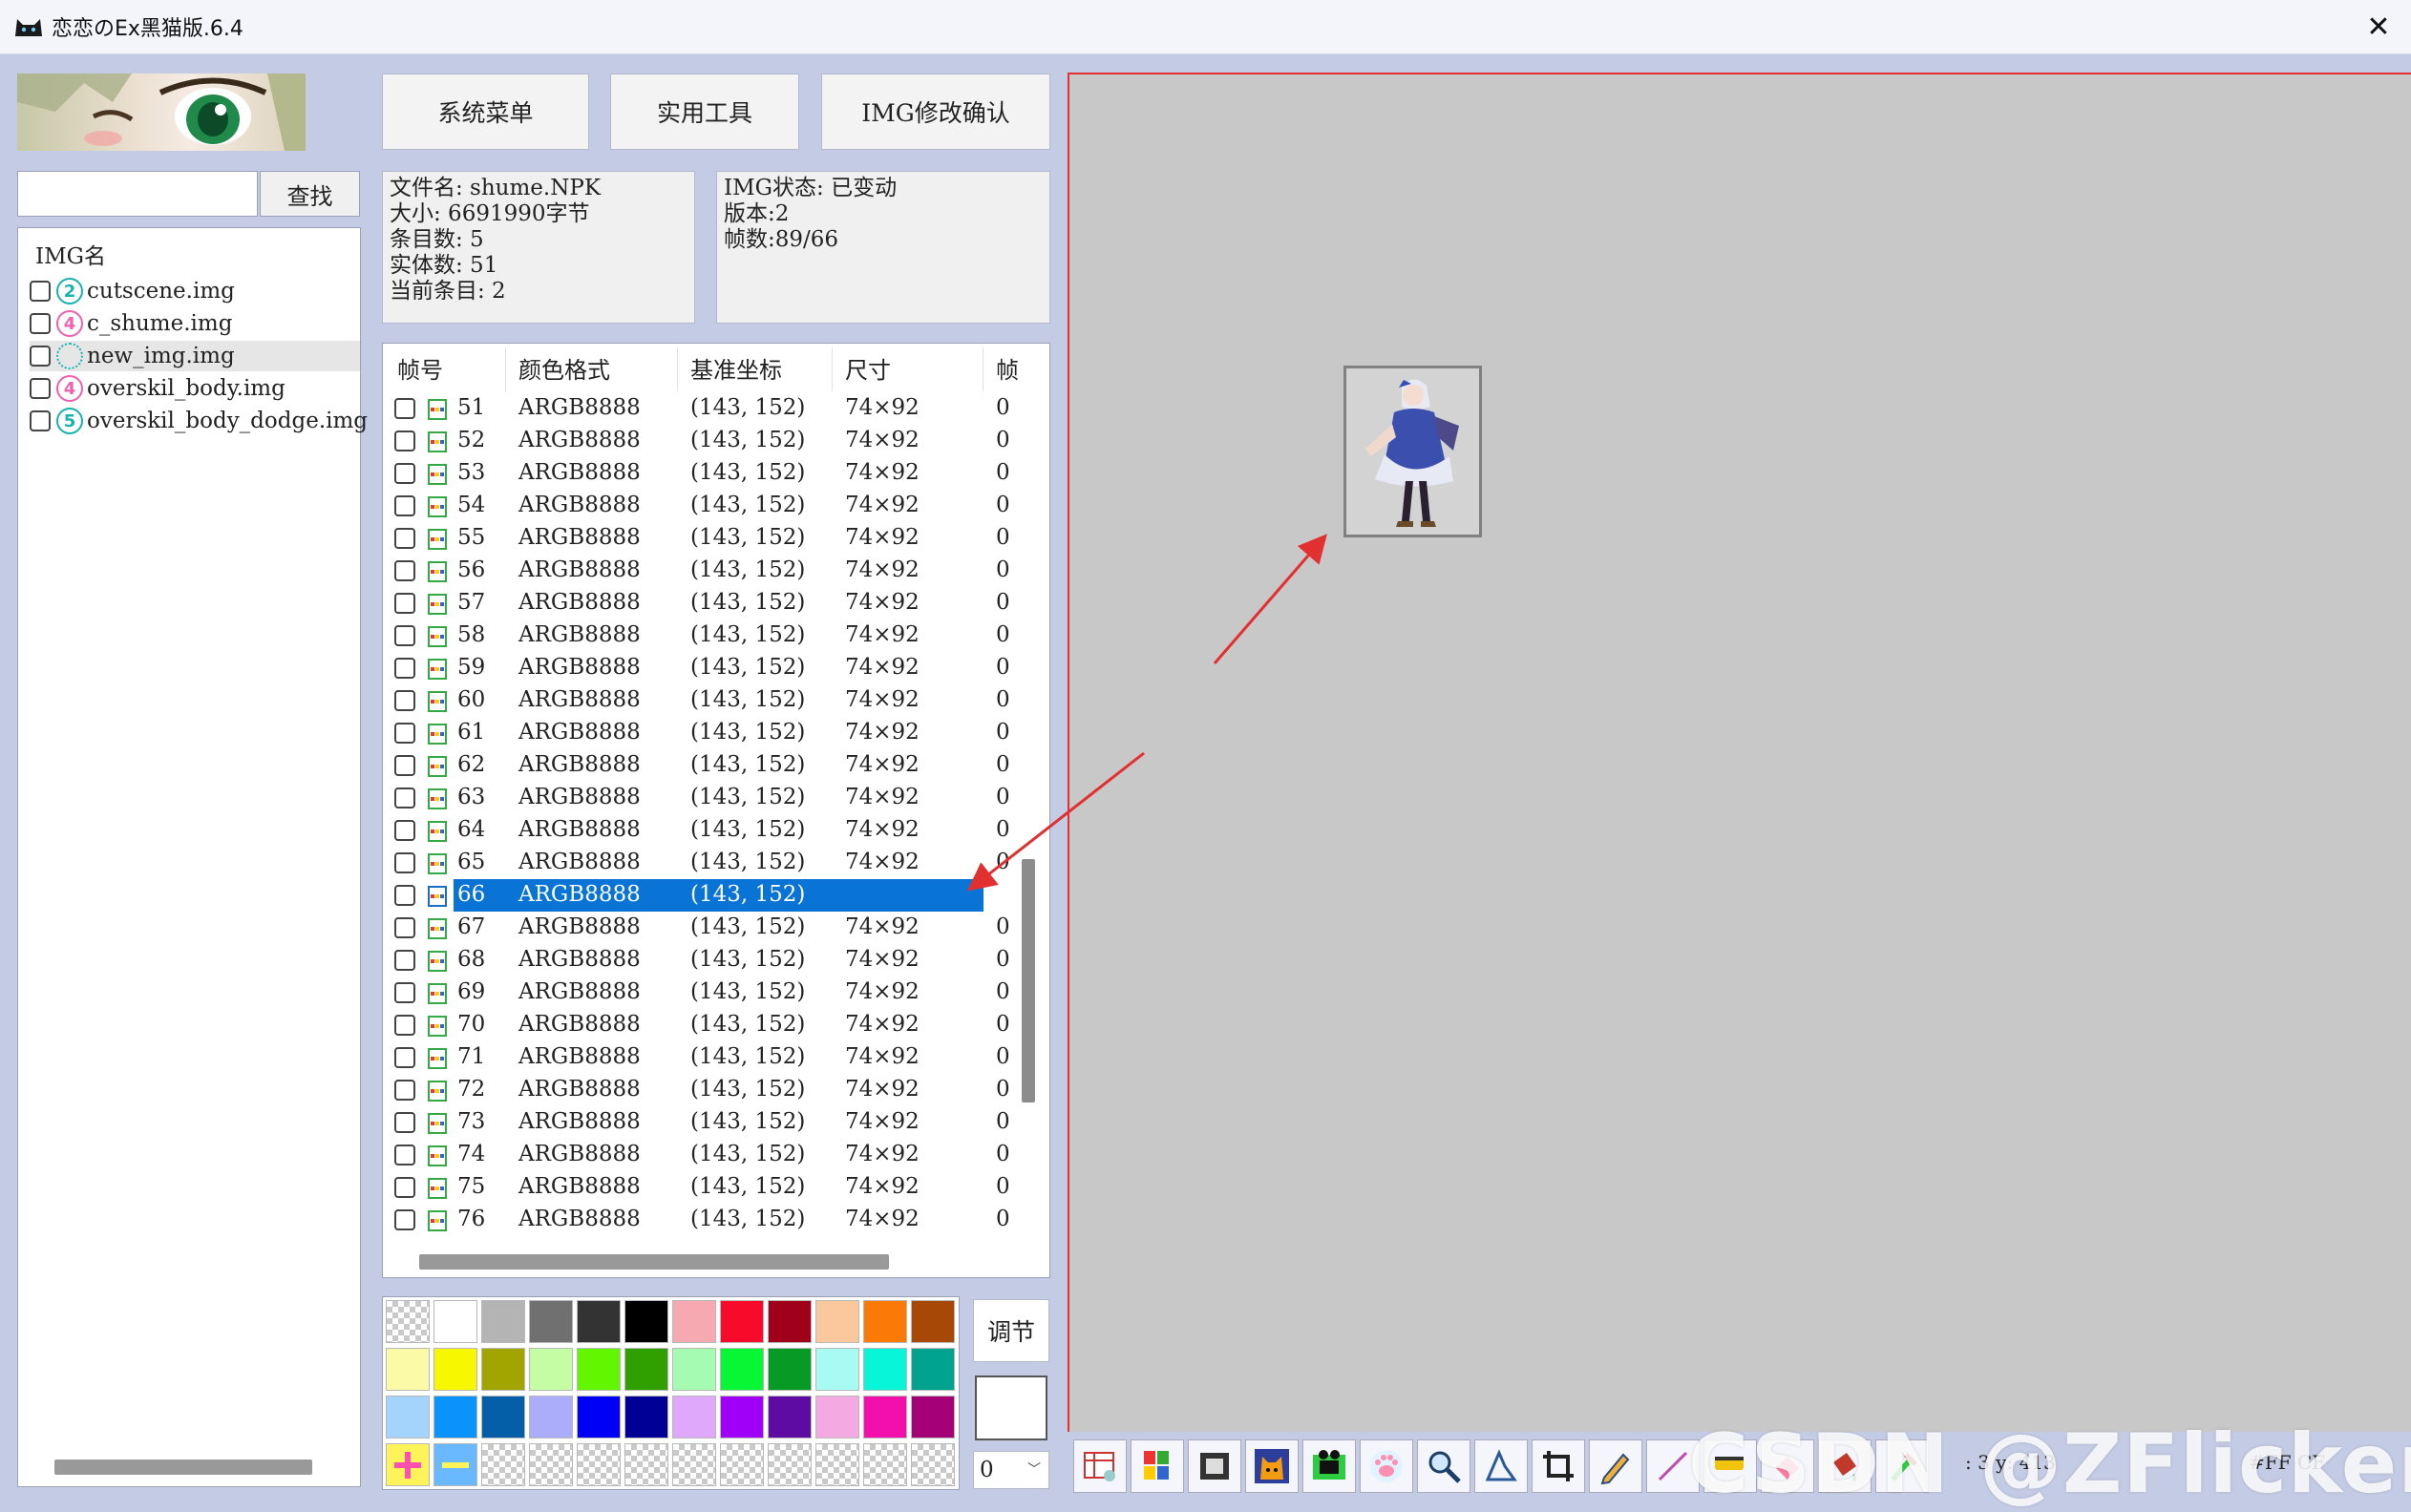 This screenshot has height=1512, width=2411. Describe the element at coordinates (698, 506) in the screenshot. I see `table-row: 54 ARGB8888 (143, 152) 74×92 0` at that location.